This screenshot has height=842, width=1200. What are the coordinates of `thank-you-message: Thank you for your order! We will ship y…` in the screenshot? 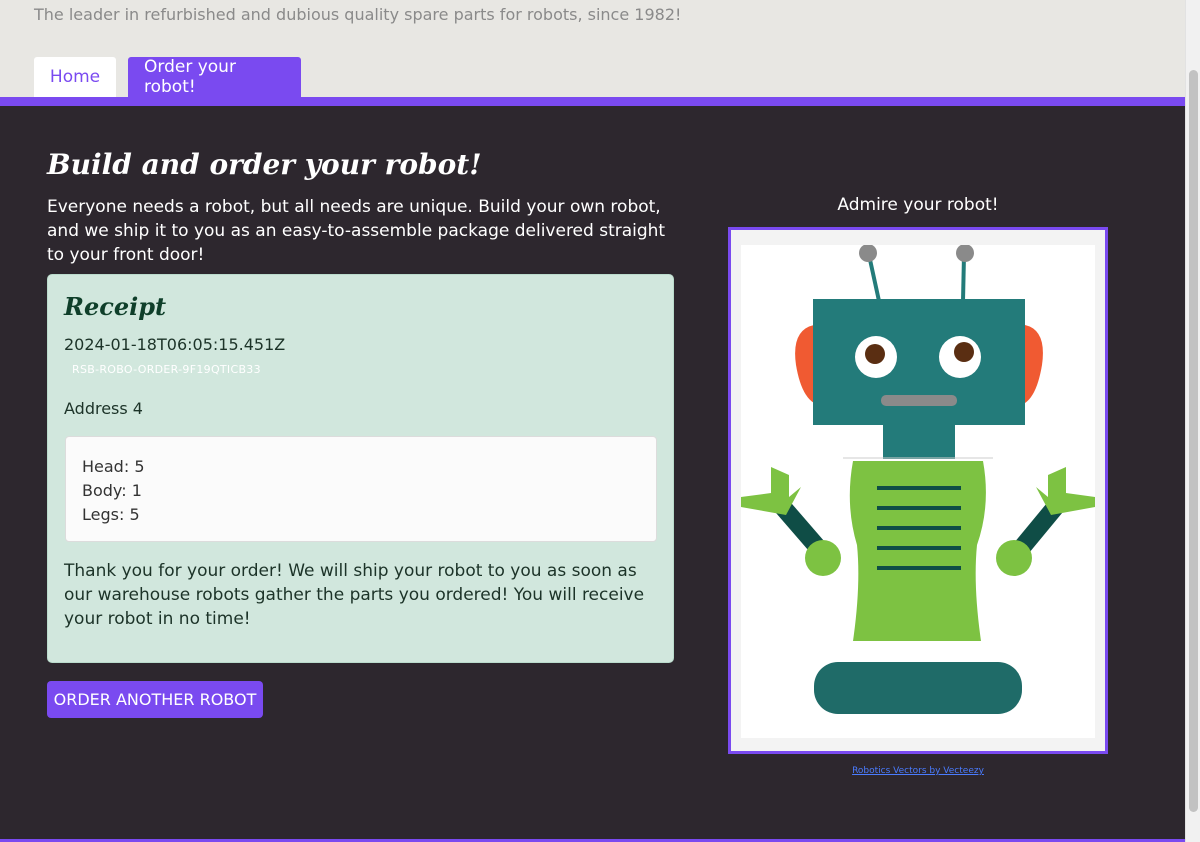 It's located at (354, 595).